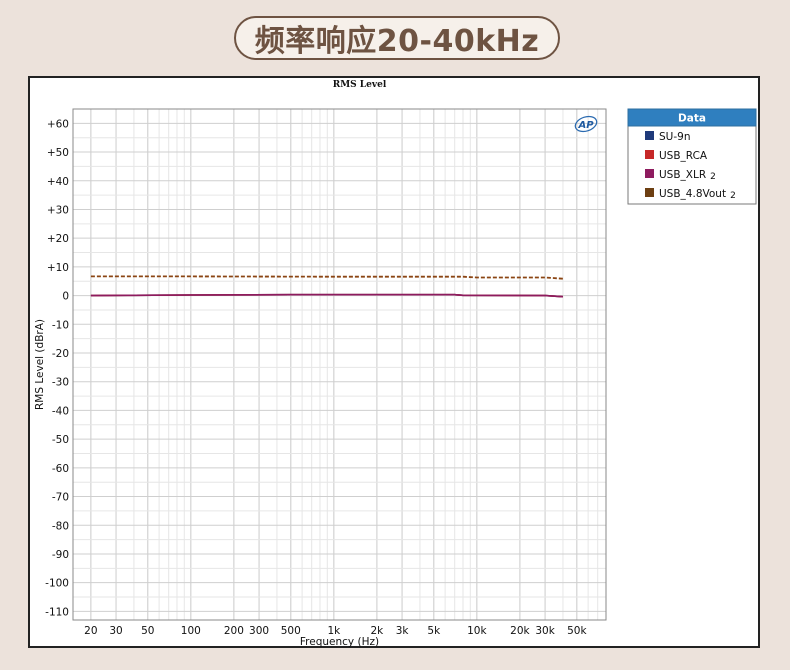  What do you see at coordinates (58, 210) in the screenshot?
I see `y-tick-label: +30` at bounding box center [58, 210].